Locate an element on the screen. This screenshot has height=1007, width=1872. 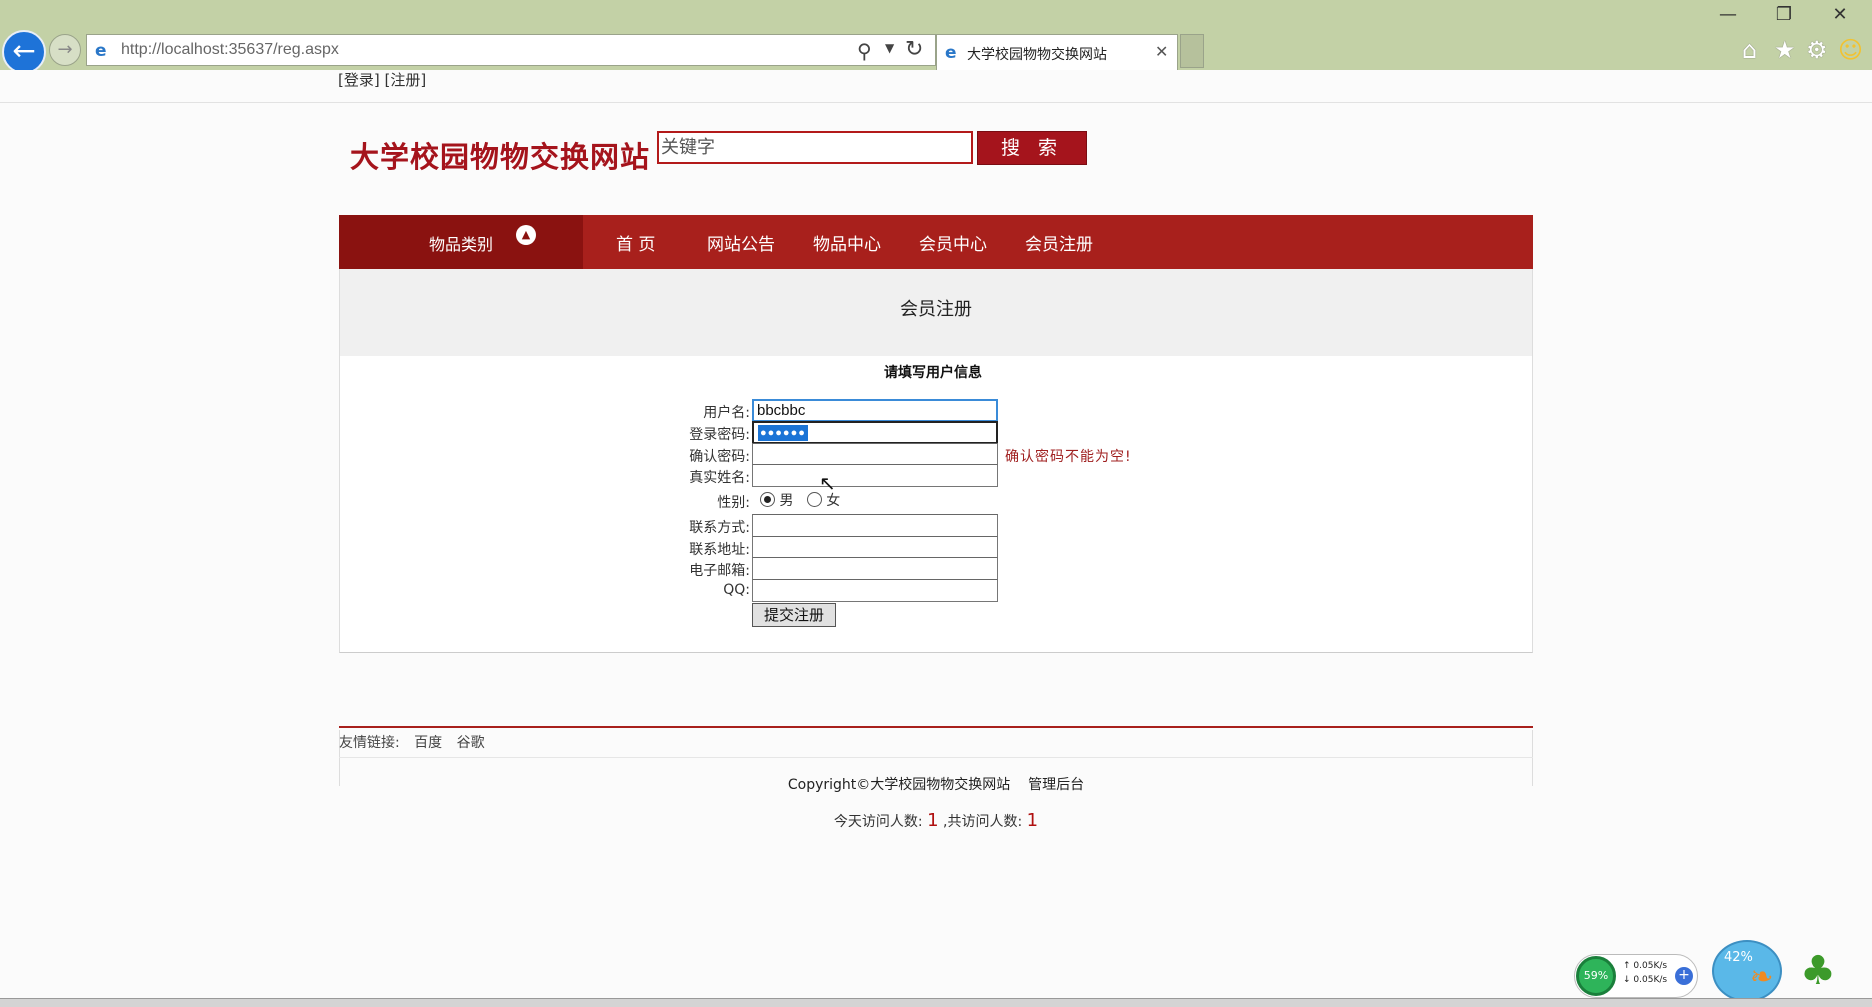
star-icon: ★ is located at coordinates (1785, 50).